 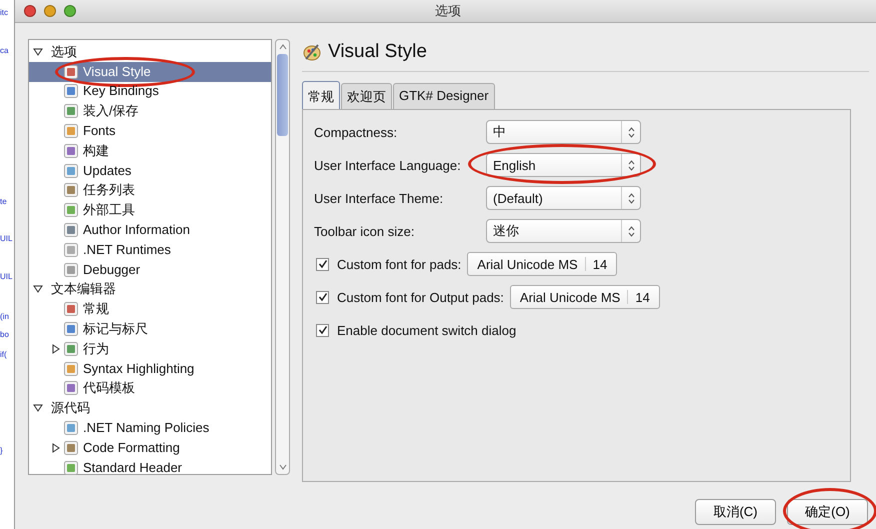 I want to click on code-text: itc, so click(x=4, y=12).